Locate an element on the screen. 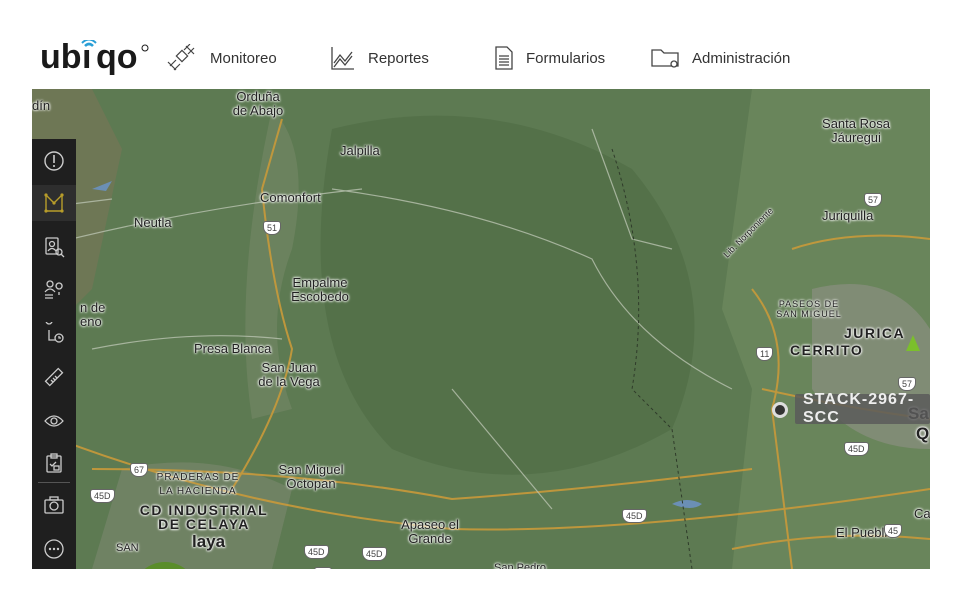 The width and height of the screenshot is (960, 600). eye-icon is located at coordinates (54, 421).